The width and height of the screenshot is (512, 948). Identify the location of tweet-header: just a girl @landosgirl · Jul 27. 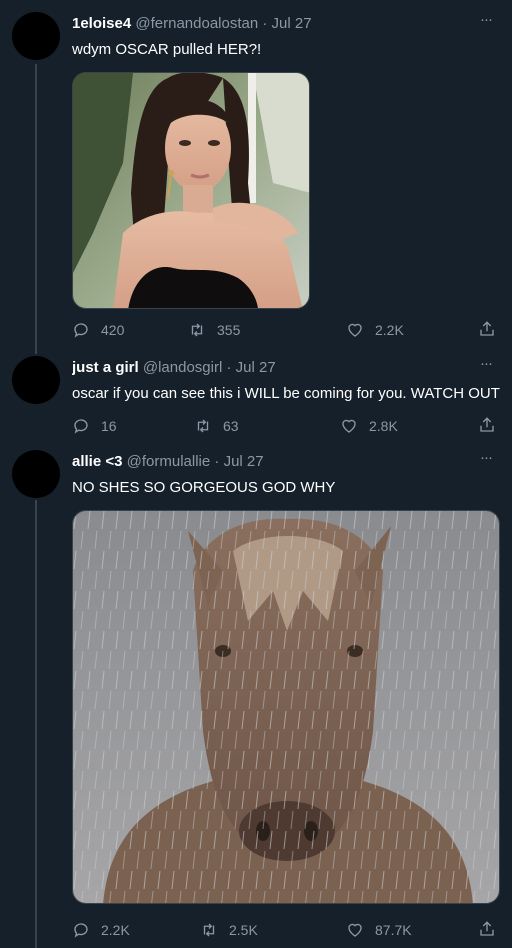
(270, 368).